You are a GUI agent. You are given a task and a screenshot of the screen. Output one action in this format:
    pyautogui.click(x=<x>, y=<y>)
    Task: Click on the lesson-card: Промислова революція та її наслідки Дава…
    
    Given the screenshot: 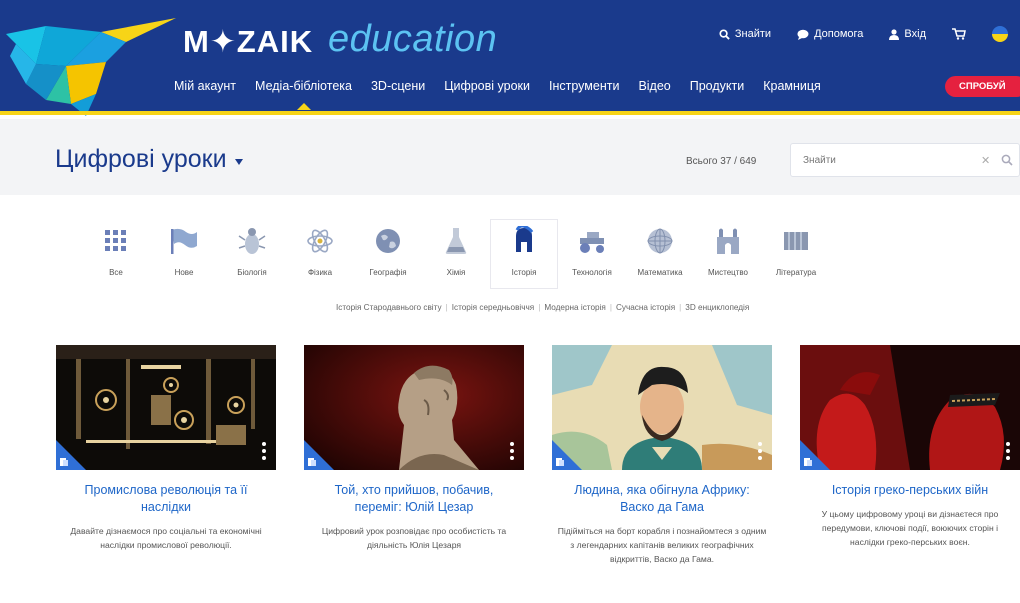 What is the action you would take?
    pyautogui.click(x=166, y=448)
    